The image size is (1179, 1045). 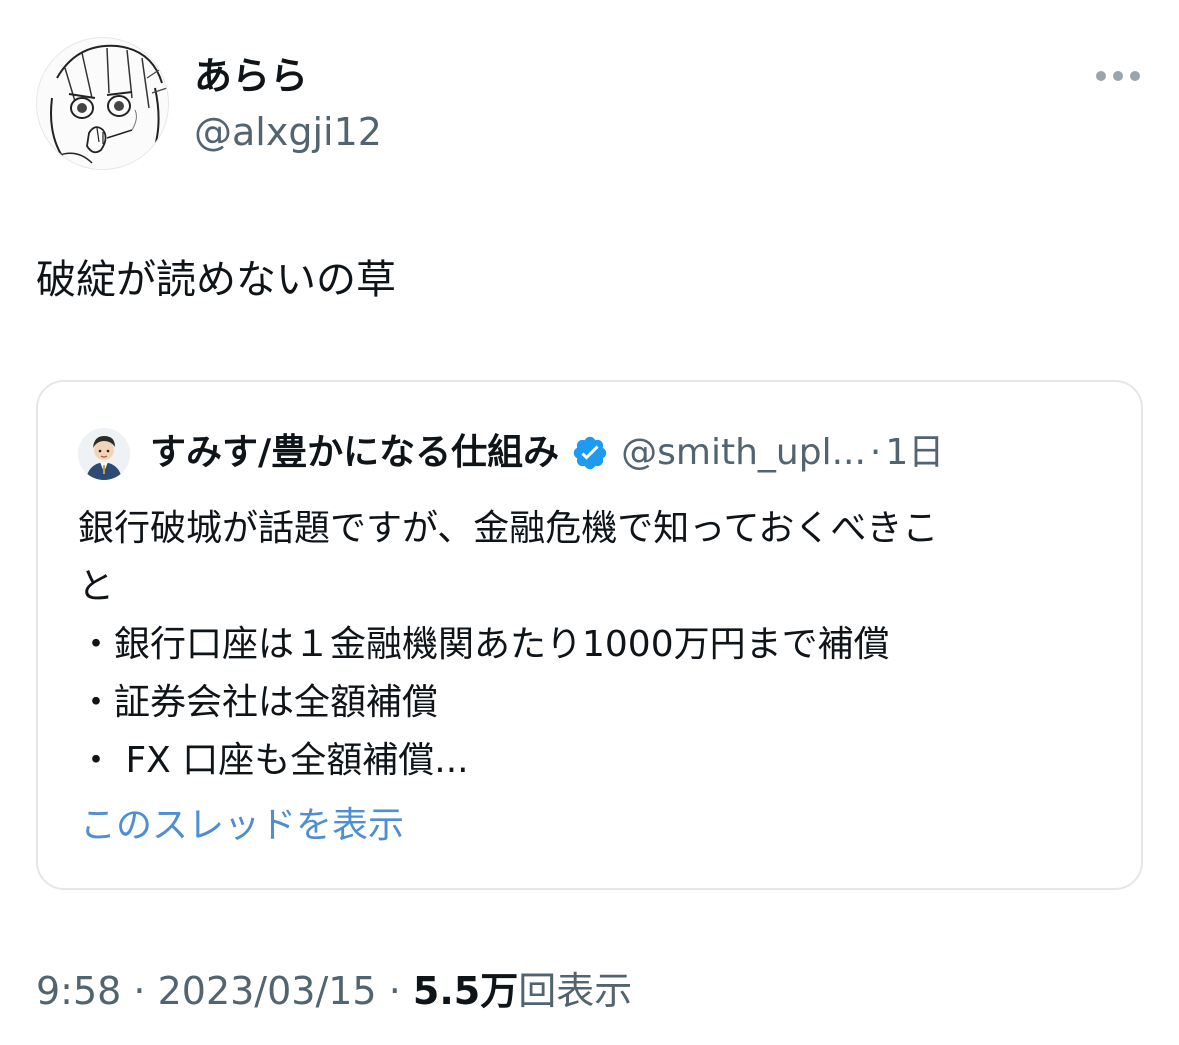 I want to click on more-options-button, so click(x=1118, y=76).